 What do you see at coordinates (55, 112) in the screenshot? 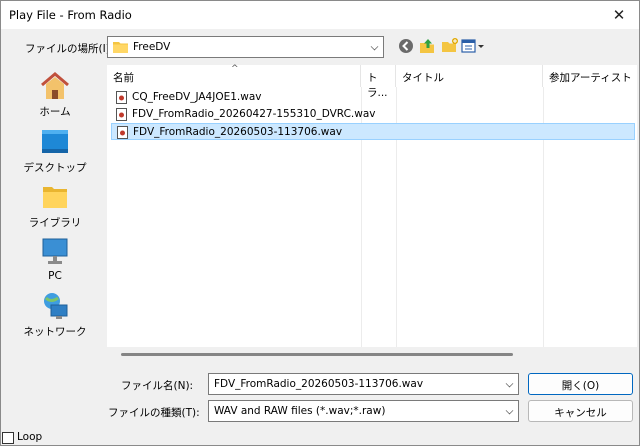
I see `place-label: ホーム` at bounding box center [55, 112].